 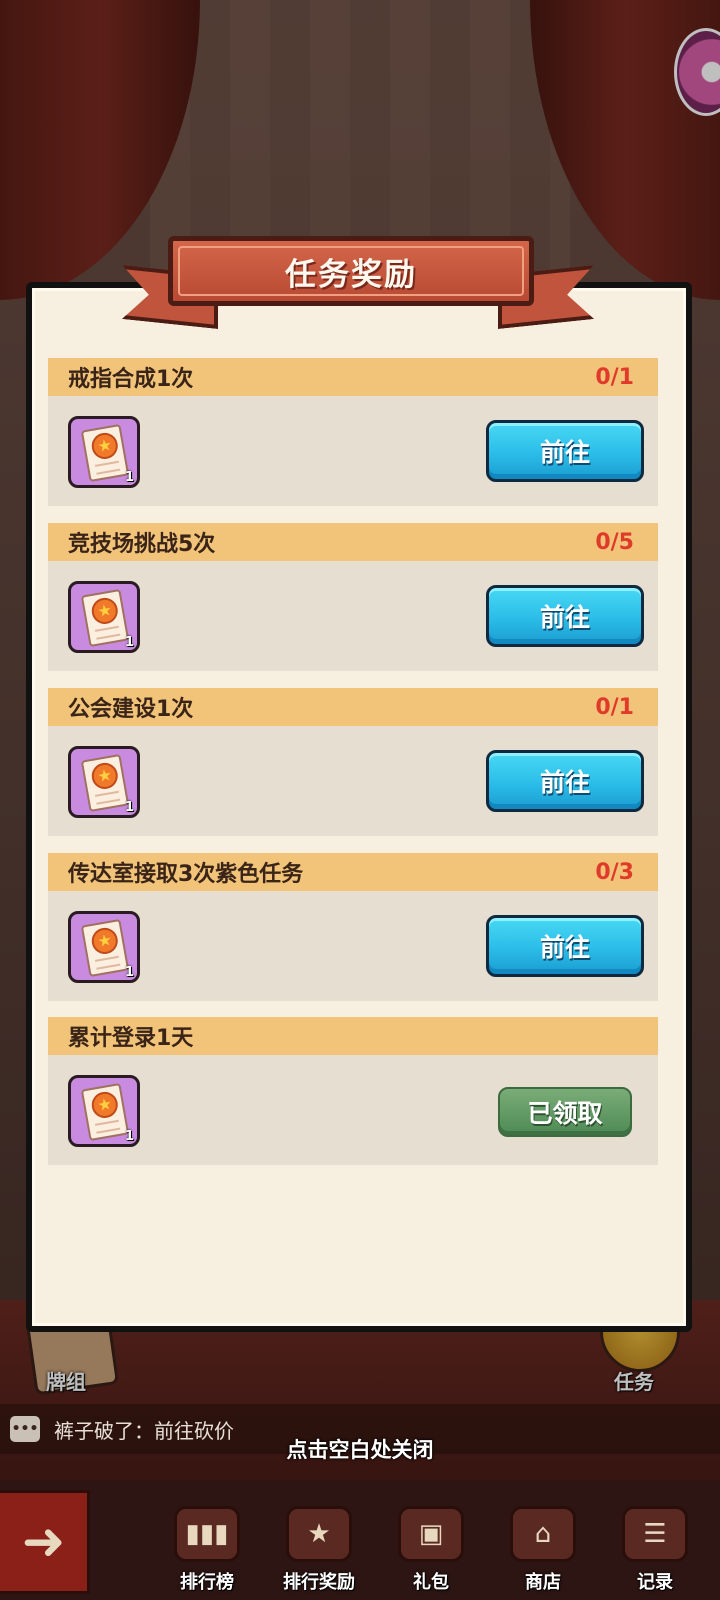 What do you see at coordinates (655, 1582) in the screenshot?
I see `nav-label: 记录` at bounding box center [655, 1582].